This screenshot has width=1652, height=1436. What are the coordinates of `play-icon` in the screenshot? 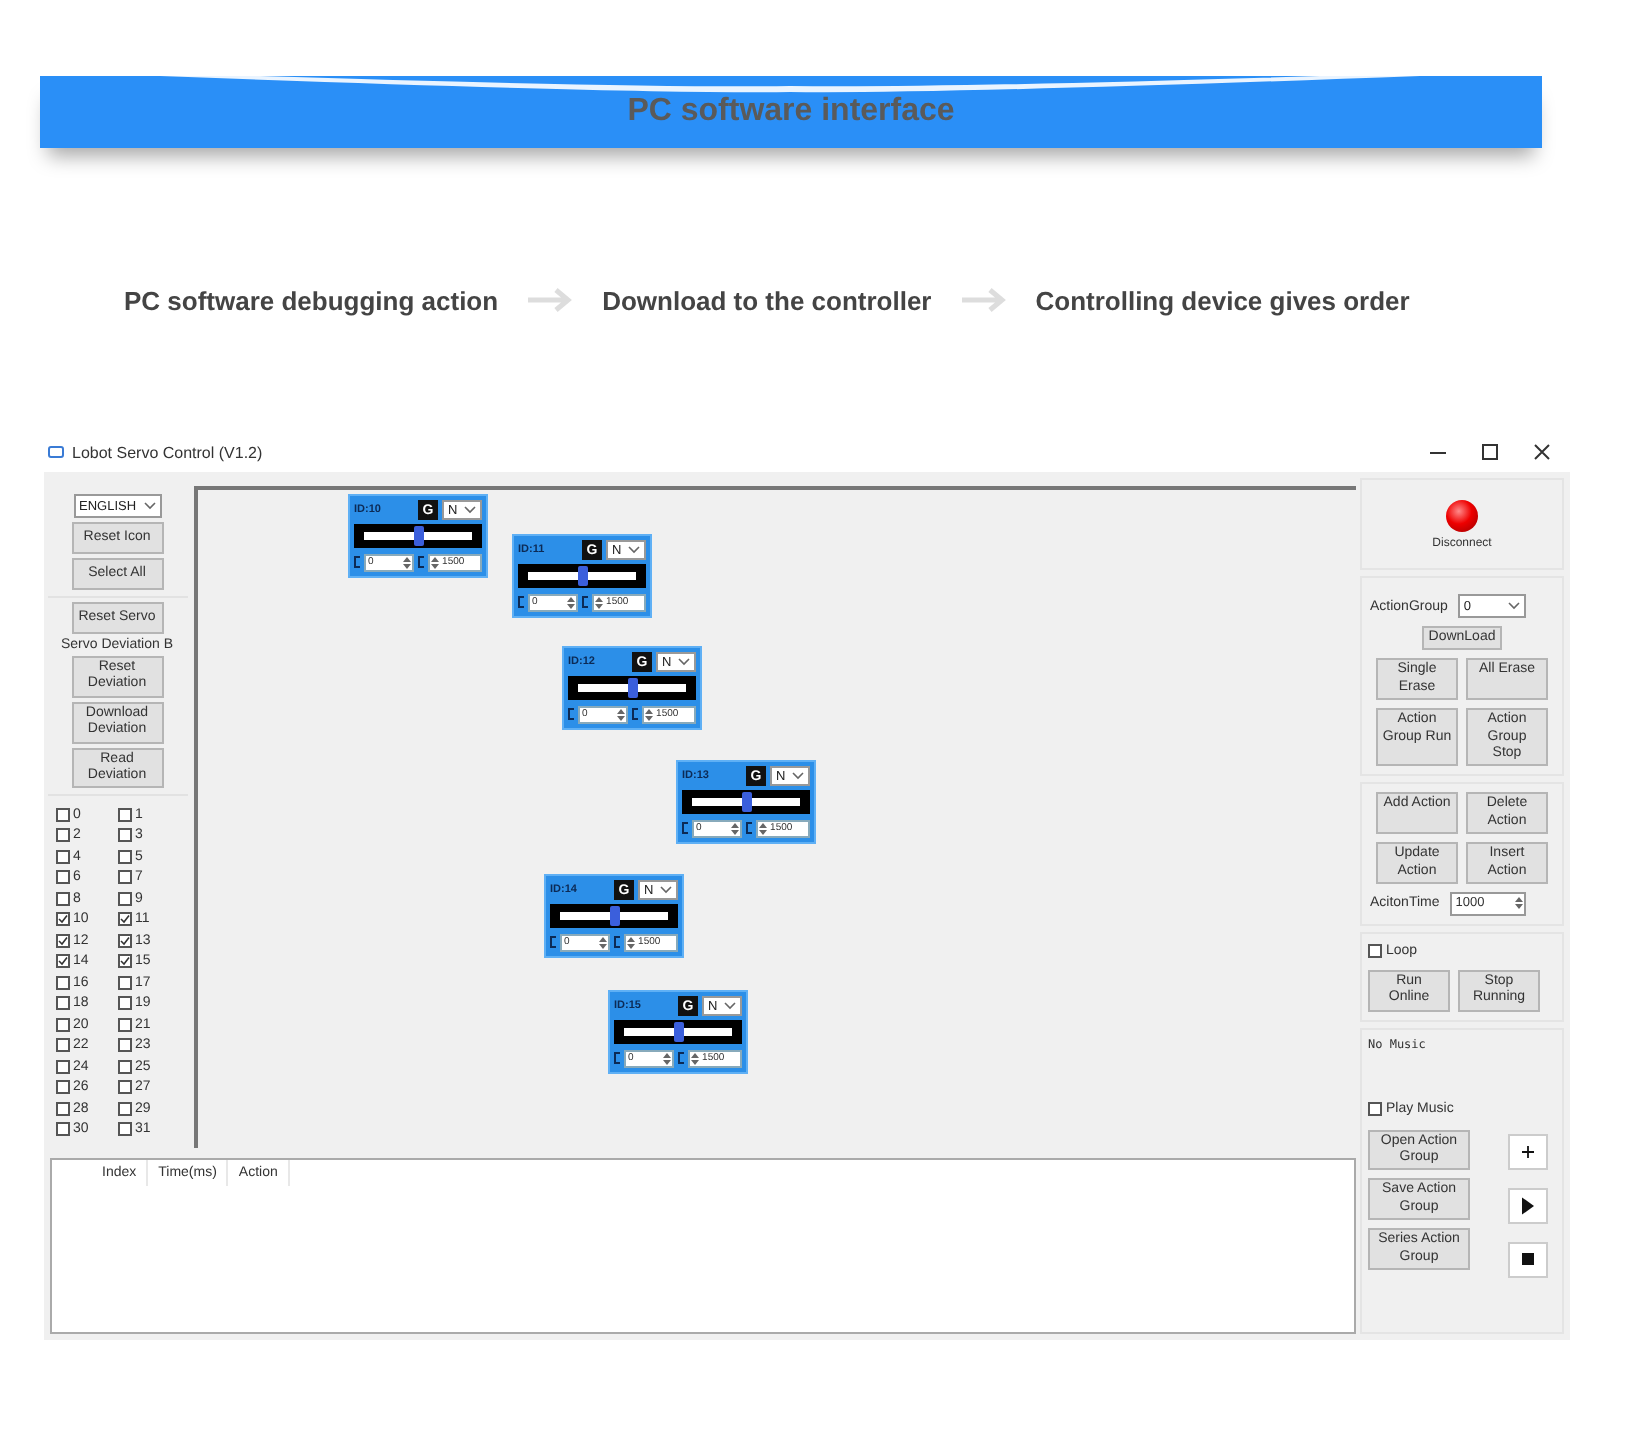 It's located at (1528, 1205).